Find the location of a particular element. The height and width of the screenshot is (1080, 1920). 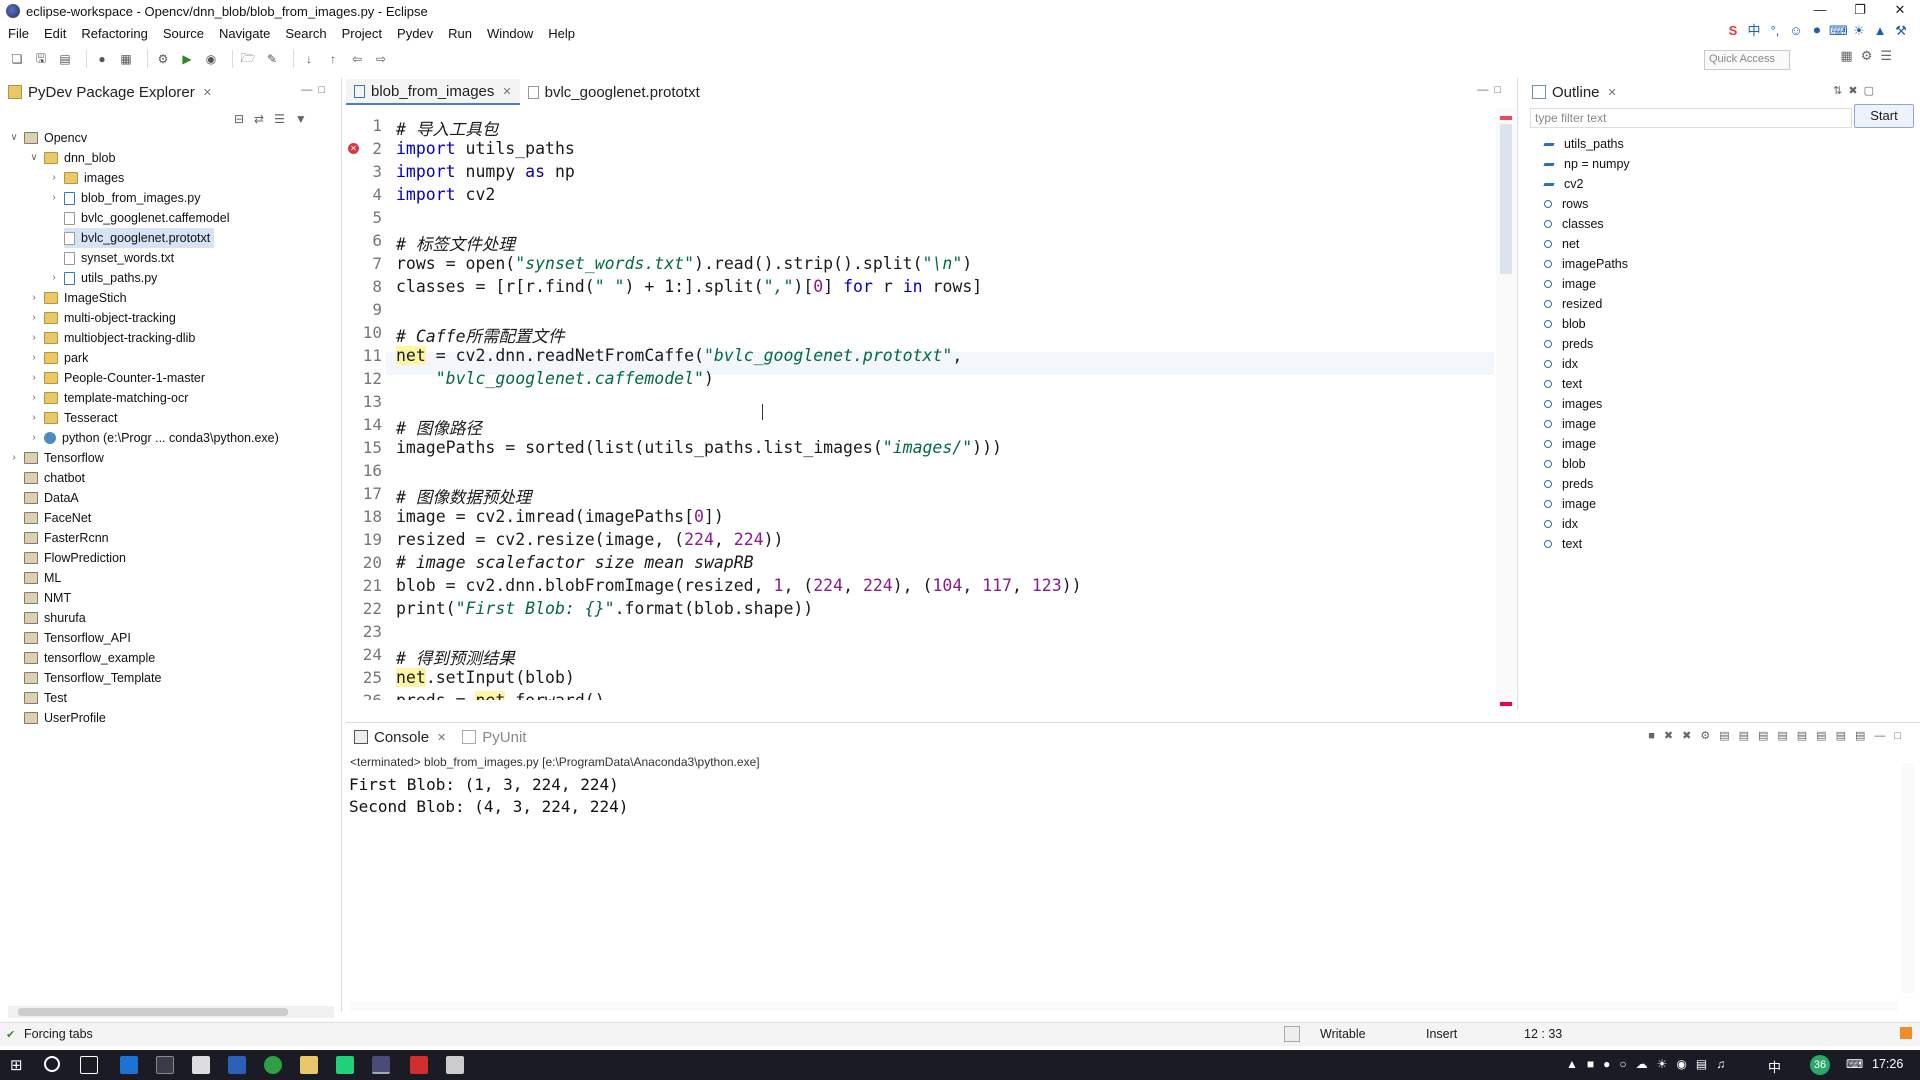

tree-item: Tensorflow_Template is located at coordinates (92, 678).